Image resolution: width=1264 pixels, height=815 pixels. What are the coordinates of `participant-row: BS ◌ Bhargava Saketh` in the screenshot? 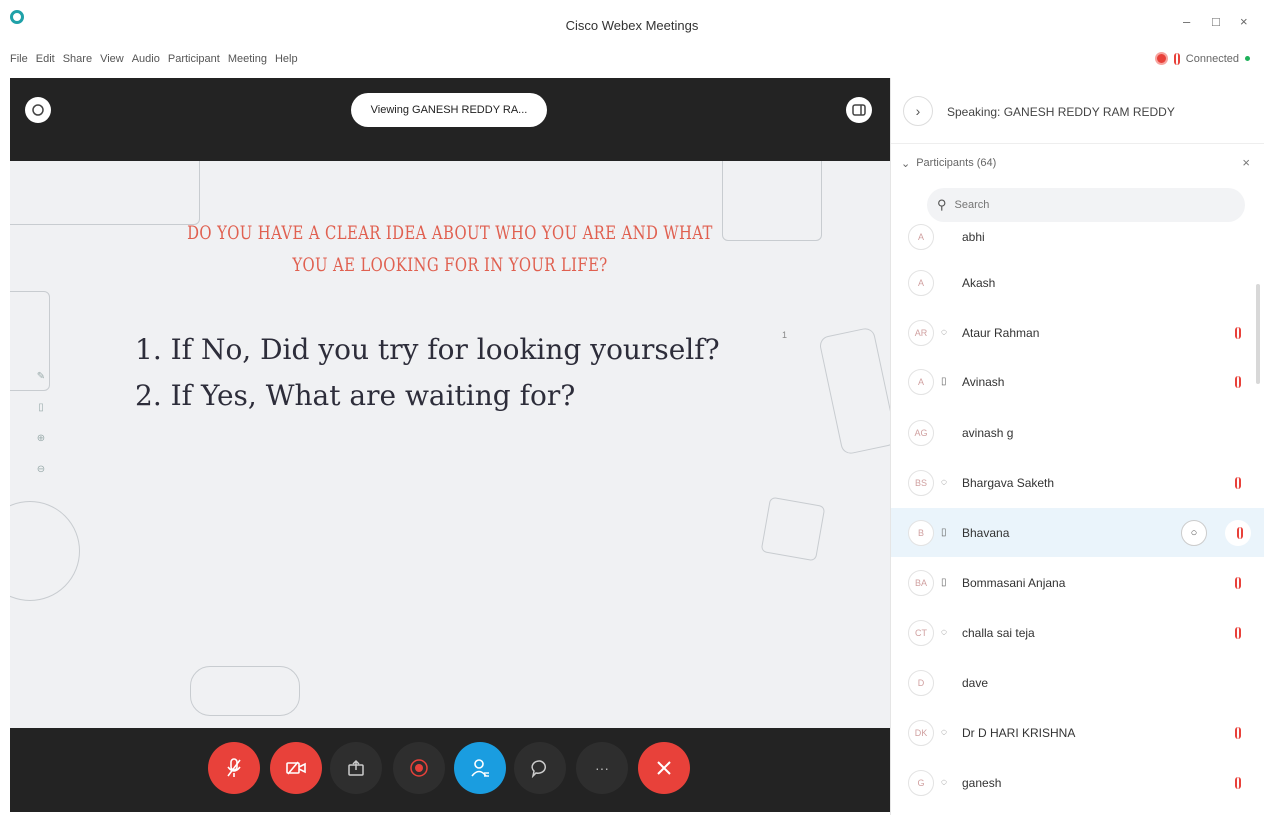 It's located at (1077, 482).